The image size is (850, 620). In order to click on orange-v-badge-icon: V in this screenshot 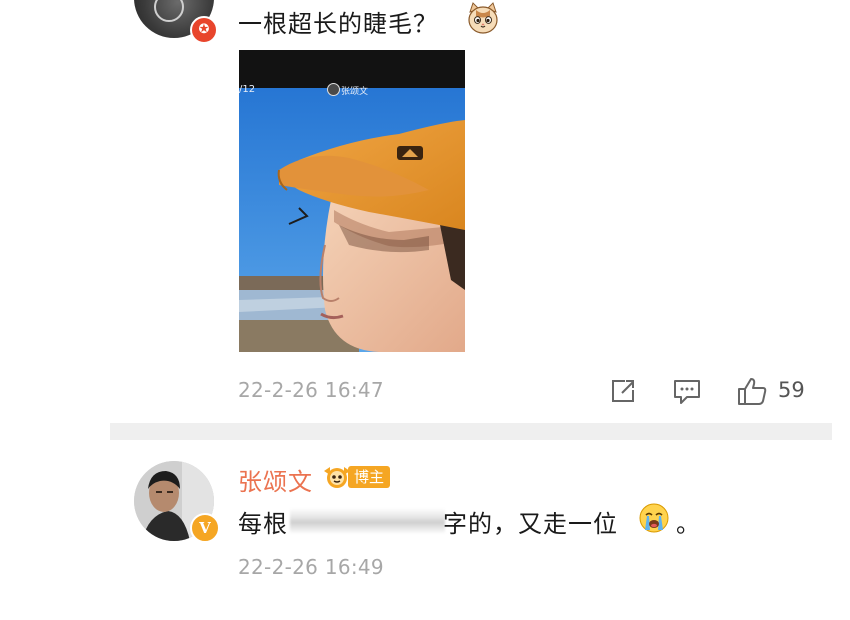, I will do `click(205, 528)`.